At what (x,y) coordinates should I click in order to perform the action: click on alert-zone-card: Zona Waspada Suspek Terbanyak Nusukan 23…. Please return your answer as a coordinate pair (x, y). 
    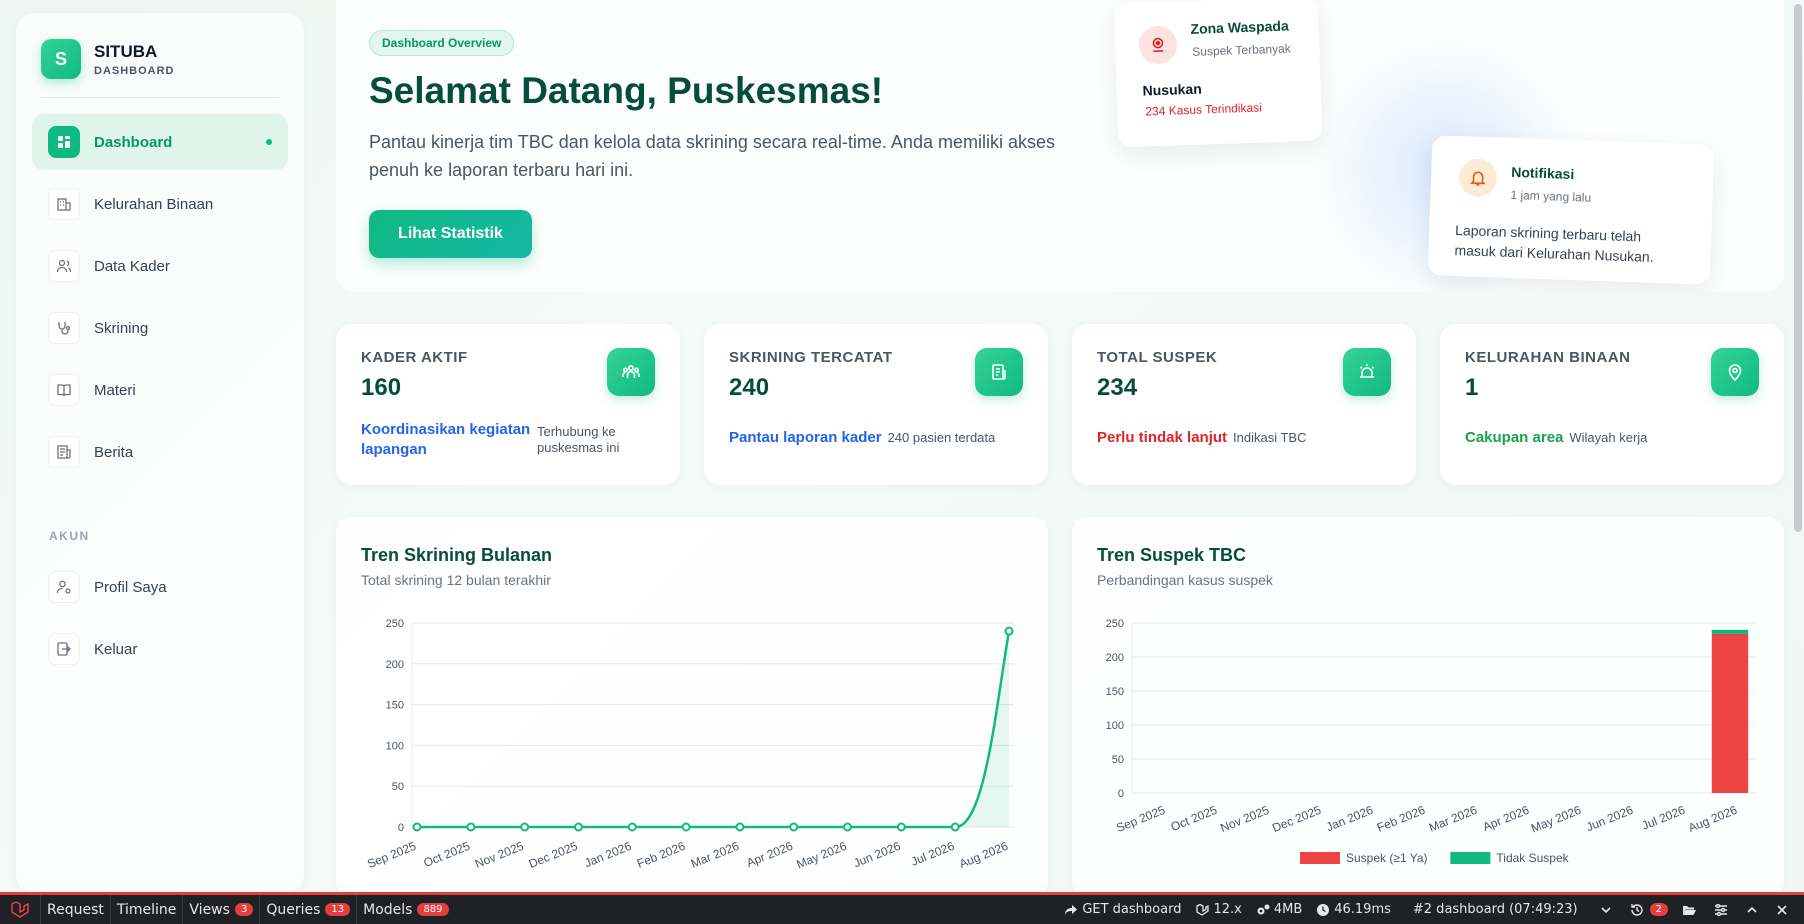
    Looking at the image, I should click on (1218, 74).